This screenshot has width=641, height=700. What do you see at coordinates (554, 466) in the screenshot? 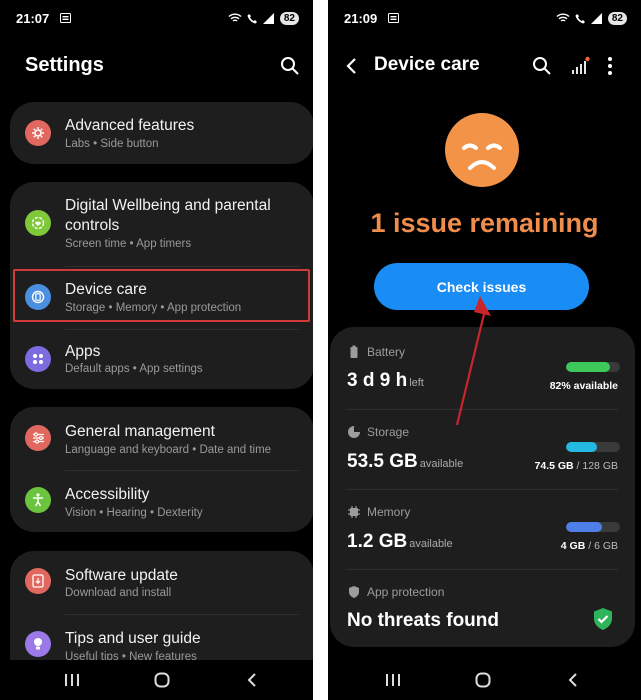
I see `storage-used: 74.5 GB` at bounding box center [554, 466].